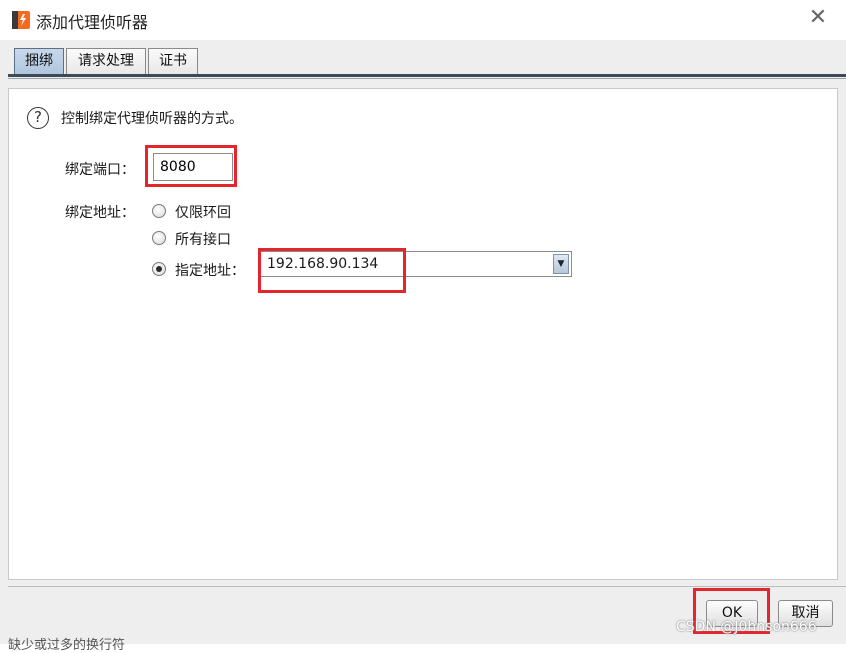  I want to click on address-label: 绑定地址：, so click(100, 213).